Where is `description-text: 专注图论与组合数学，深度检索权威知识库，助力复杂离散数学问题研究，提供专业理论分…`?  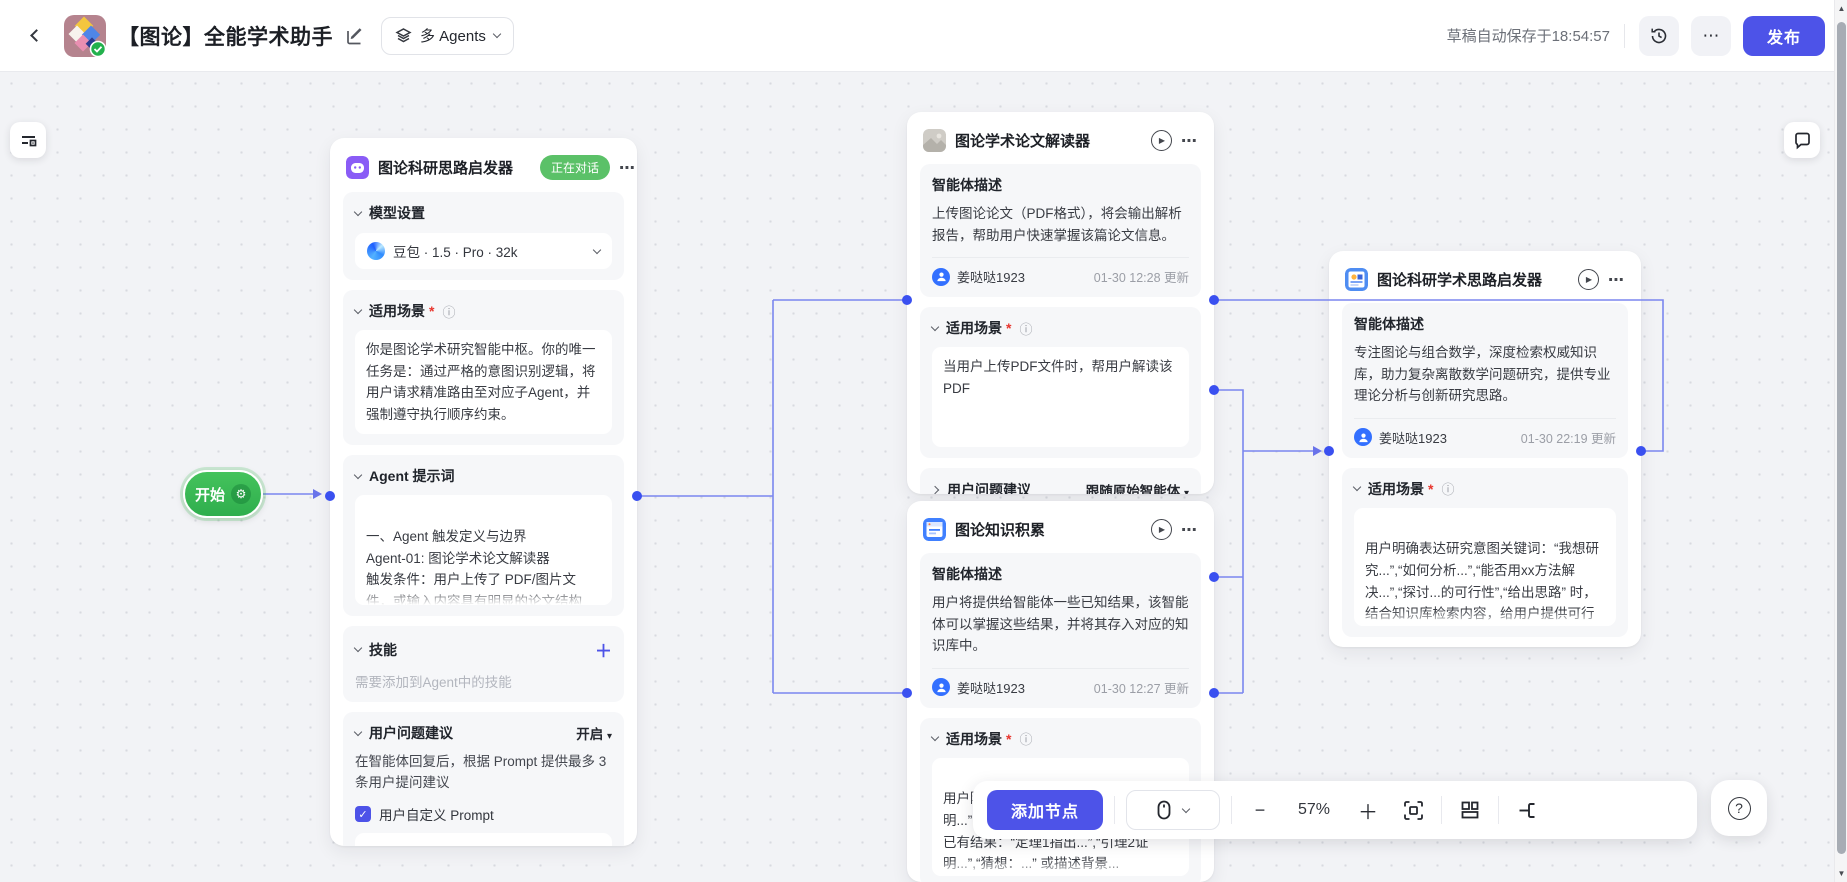 description-text: 专注图论与组合数学，深度检索权威知识库，助力复杂离散数学问题研究，提供专业理论分… is located at coordinates (1482, 374).